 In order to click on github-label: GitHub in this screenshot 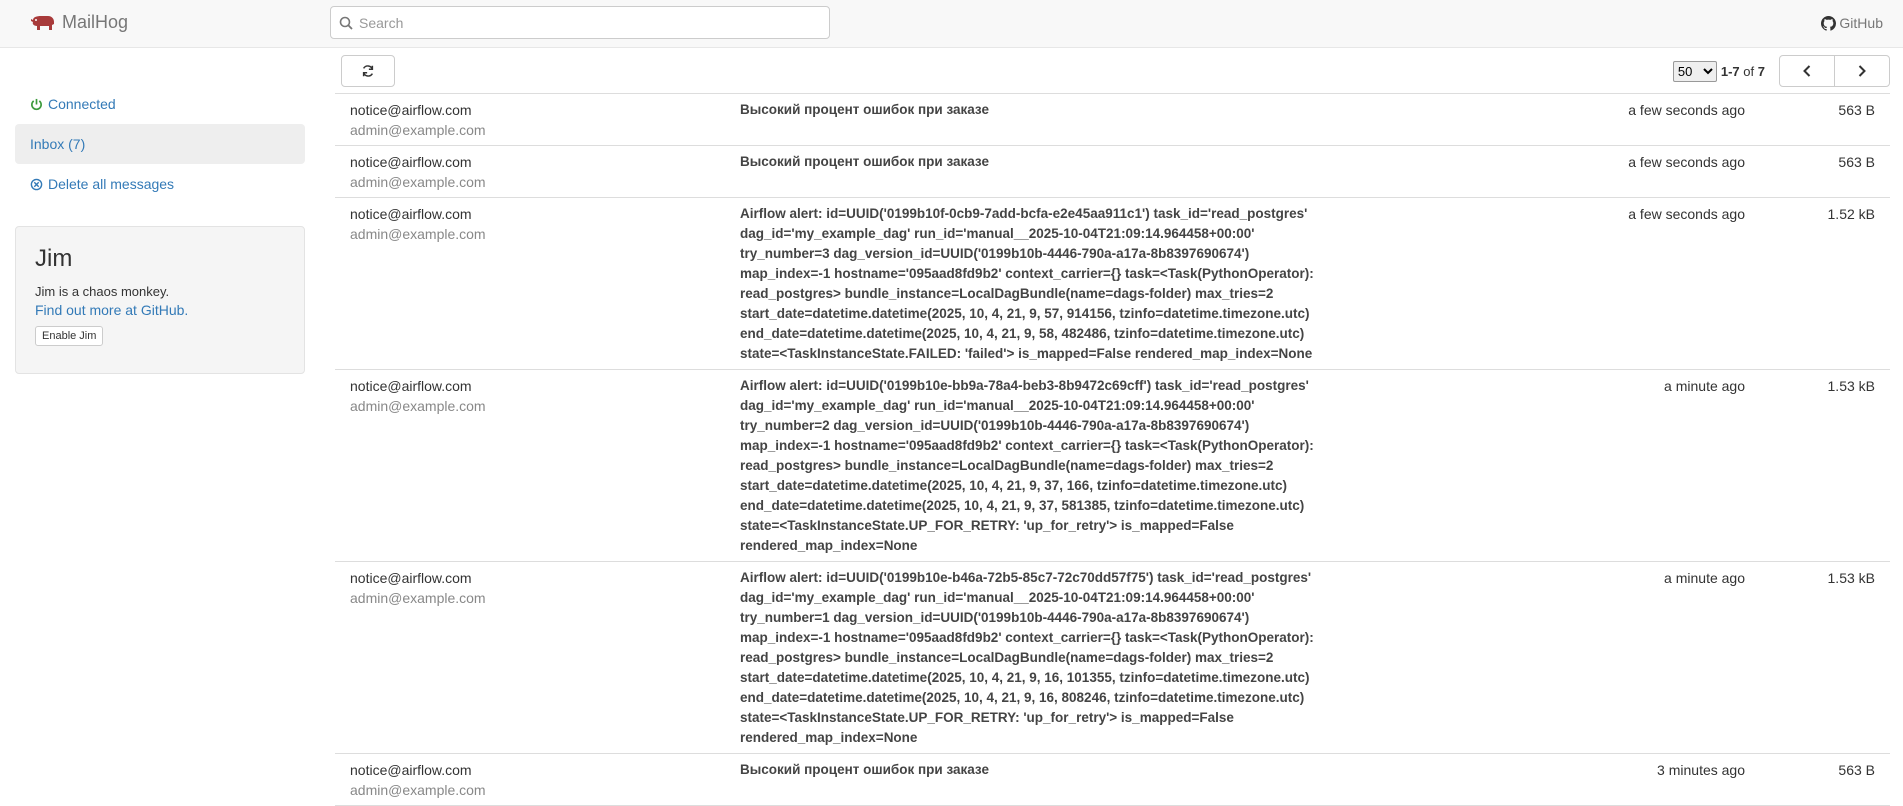, I will do `click(1861, 23)`.